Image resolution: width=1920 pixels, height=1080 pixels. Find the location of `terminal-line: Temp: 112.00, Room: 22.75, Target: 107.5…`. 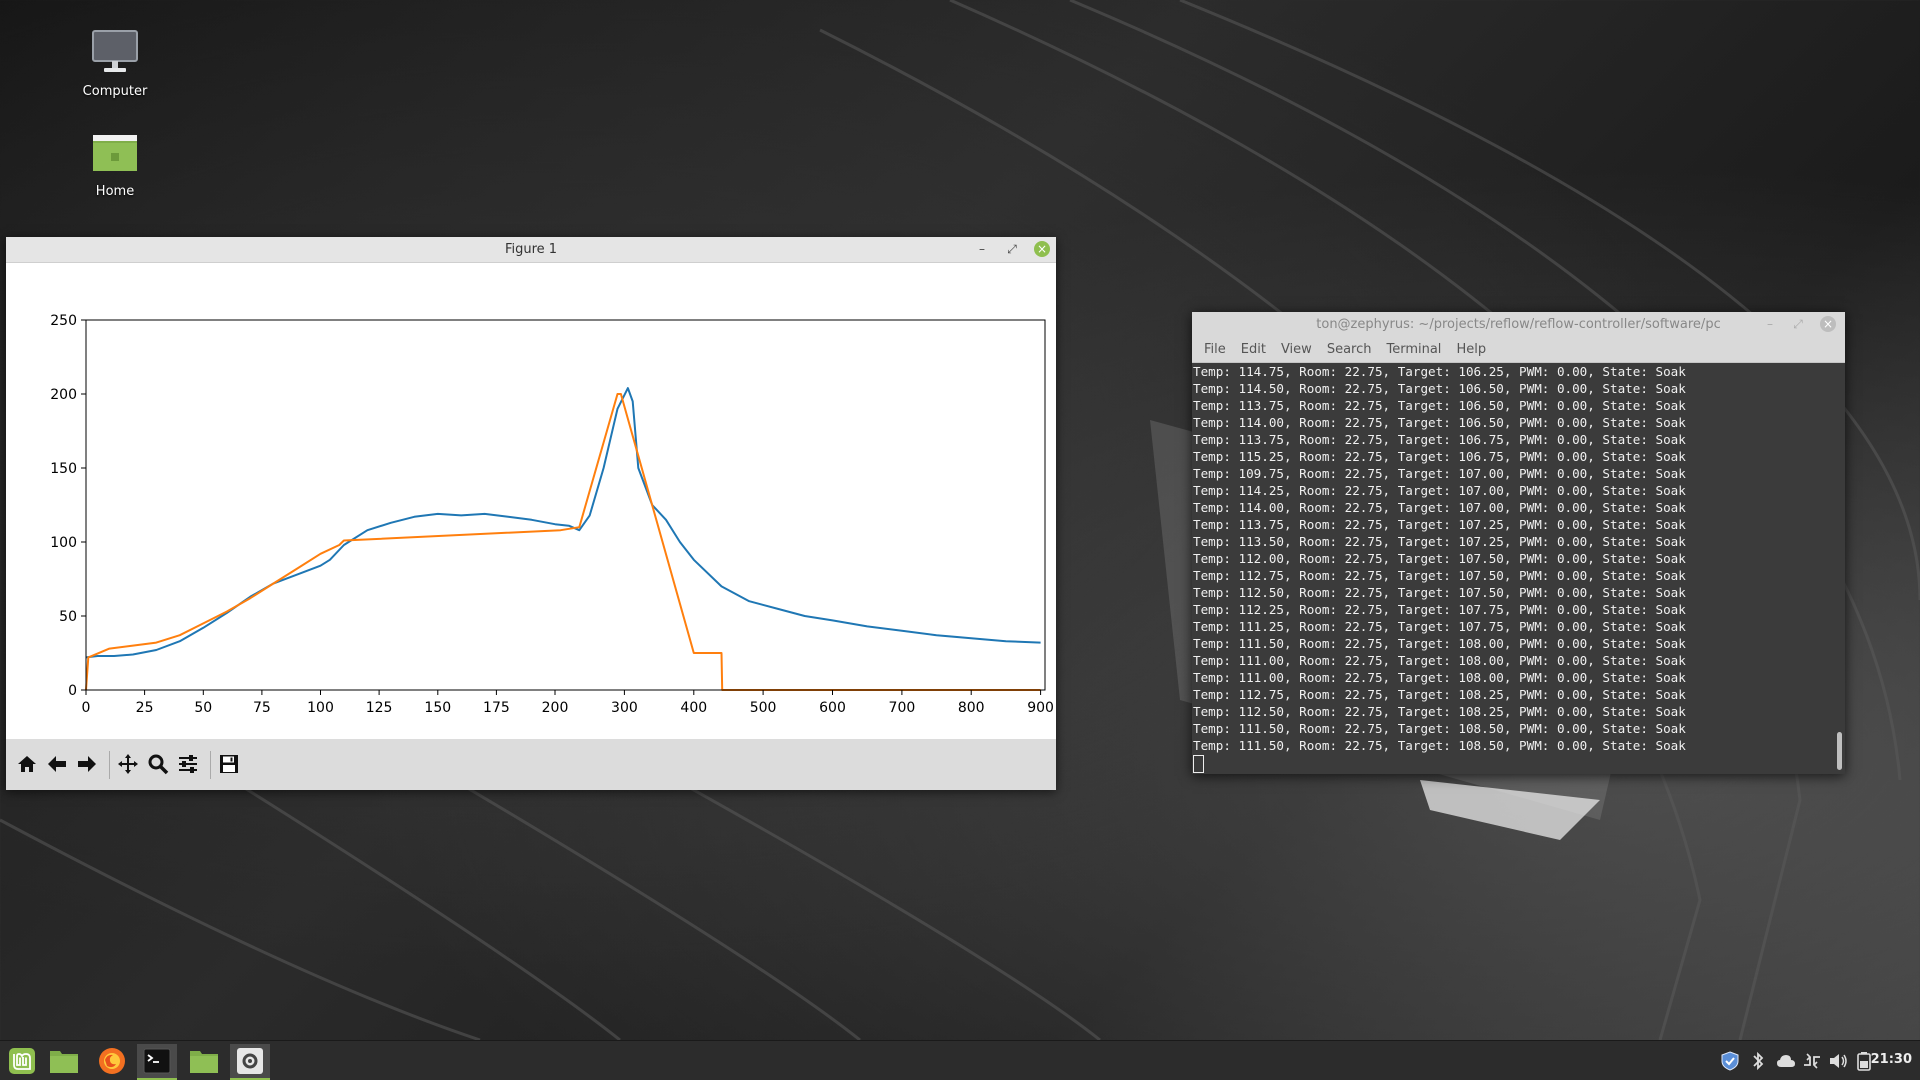

terminal-line: Temp: 112.00, Room: 22.75, Target: 107.5… is located at coordinates (1439, 558).